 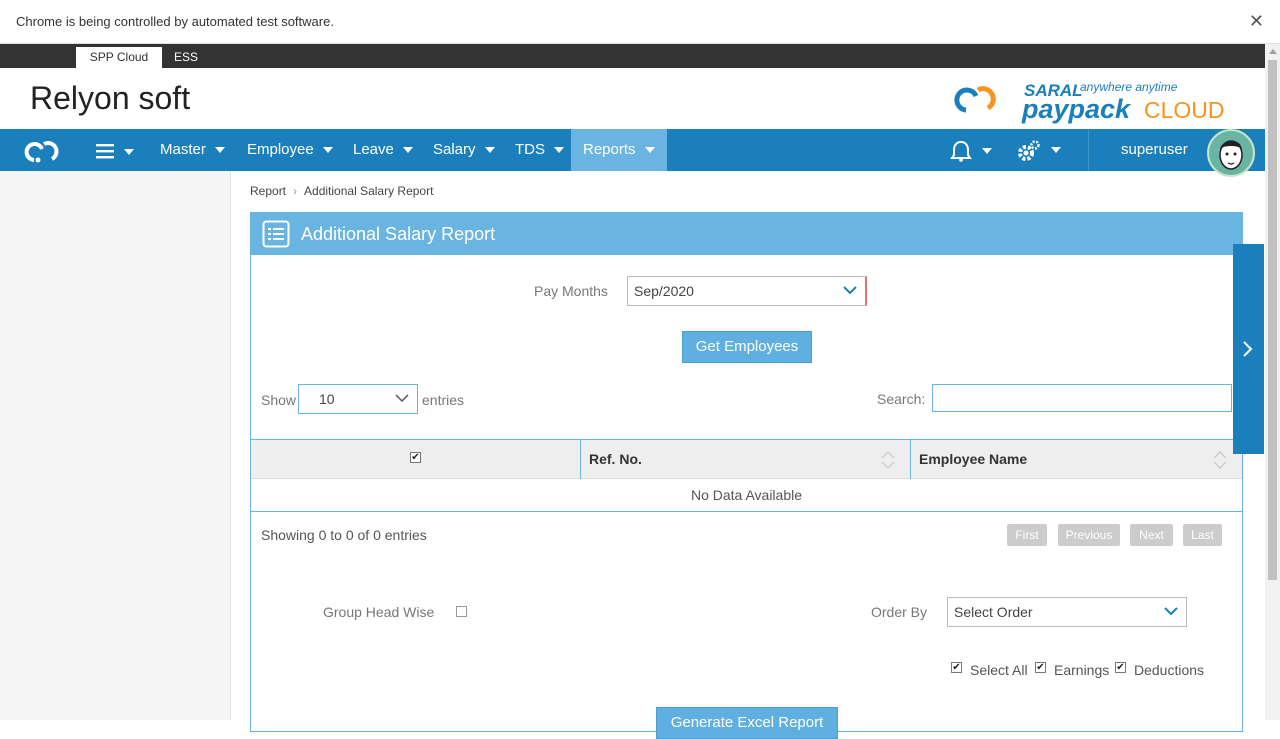 I want to click on svg-text: anywhere anytime, so click(x=1129, y=87).